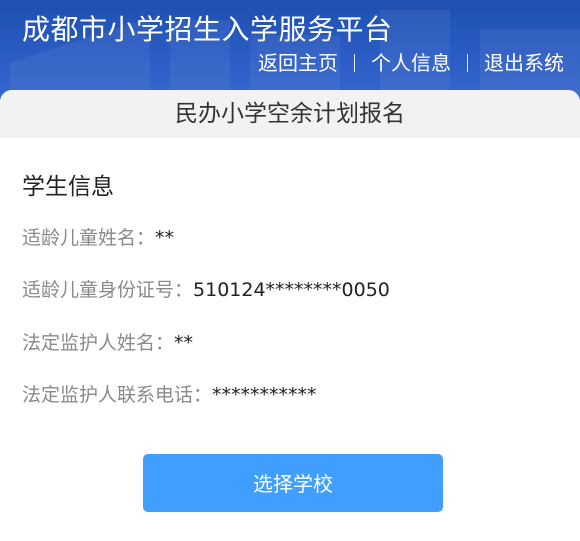  What do you see at coordinates (98, 343) in the screenshot?
I see `field-label: 法定监护人姓名：` at bounding box center [98, 343].